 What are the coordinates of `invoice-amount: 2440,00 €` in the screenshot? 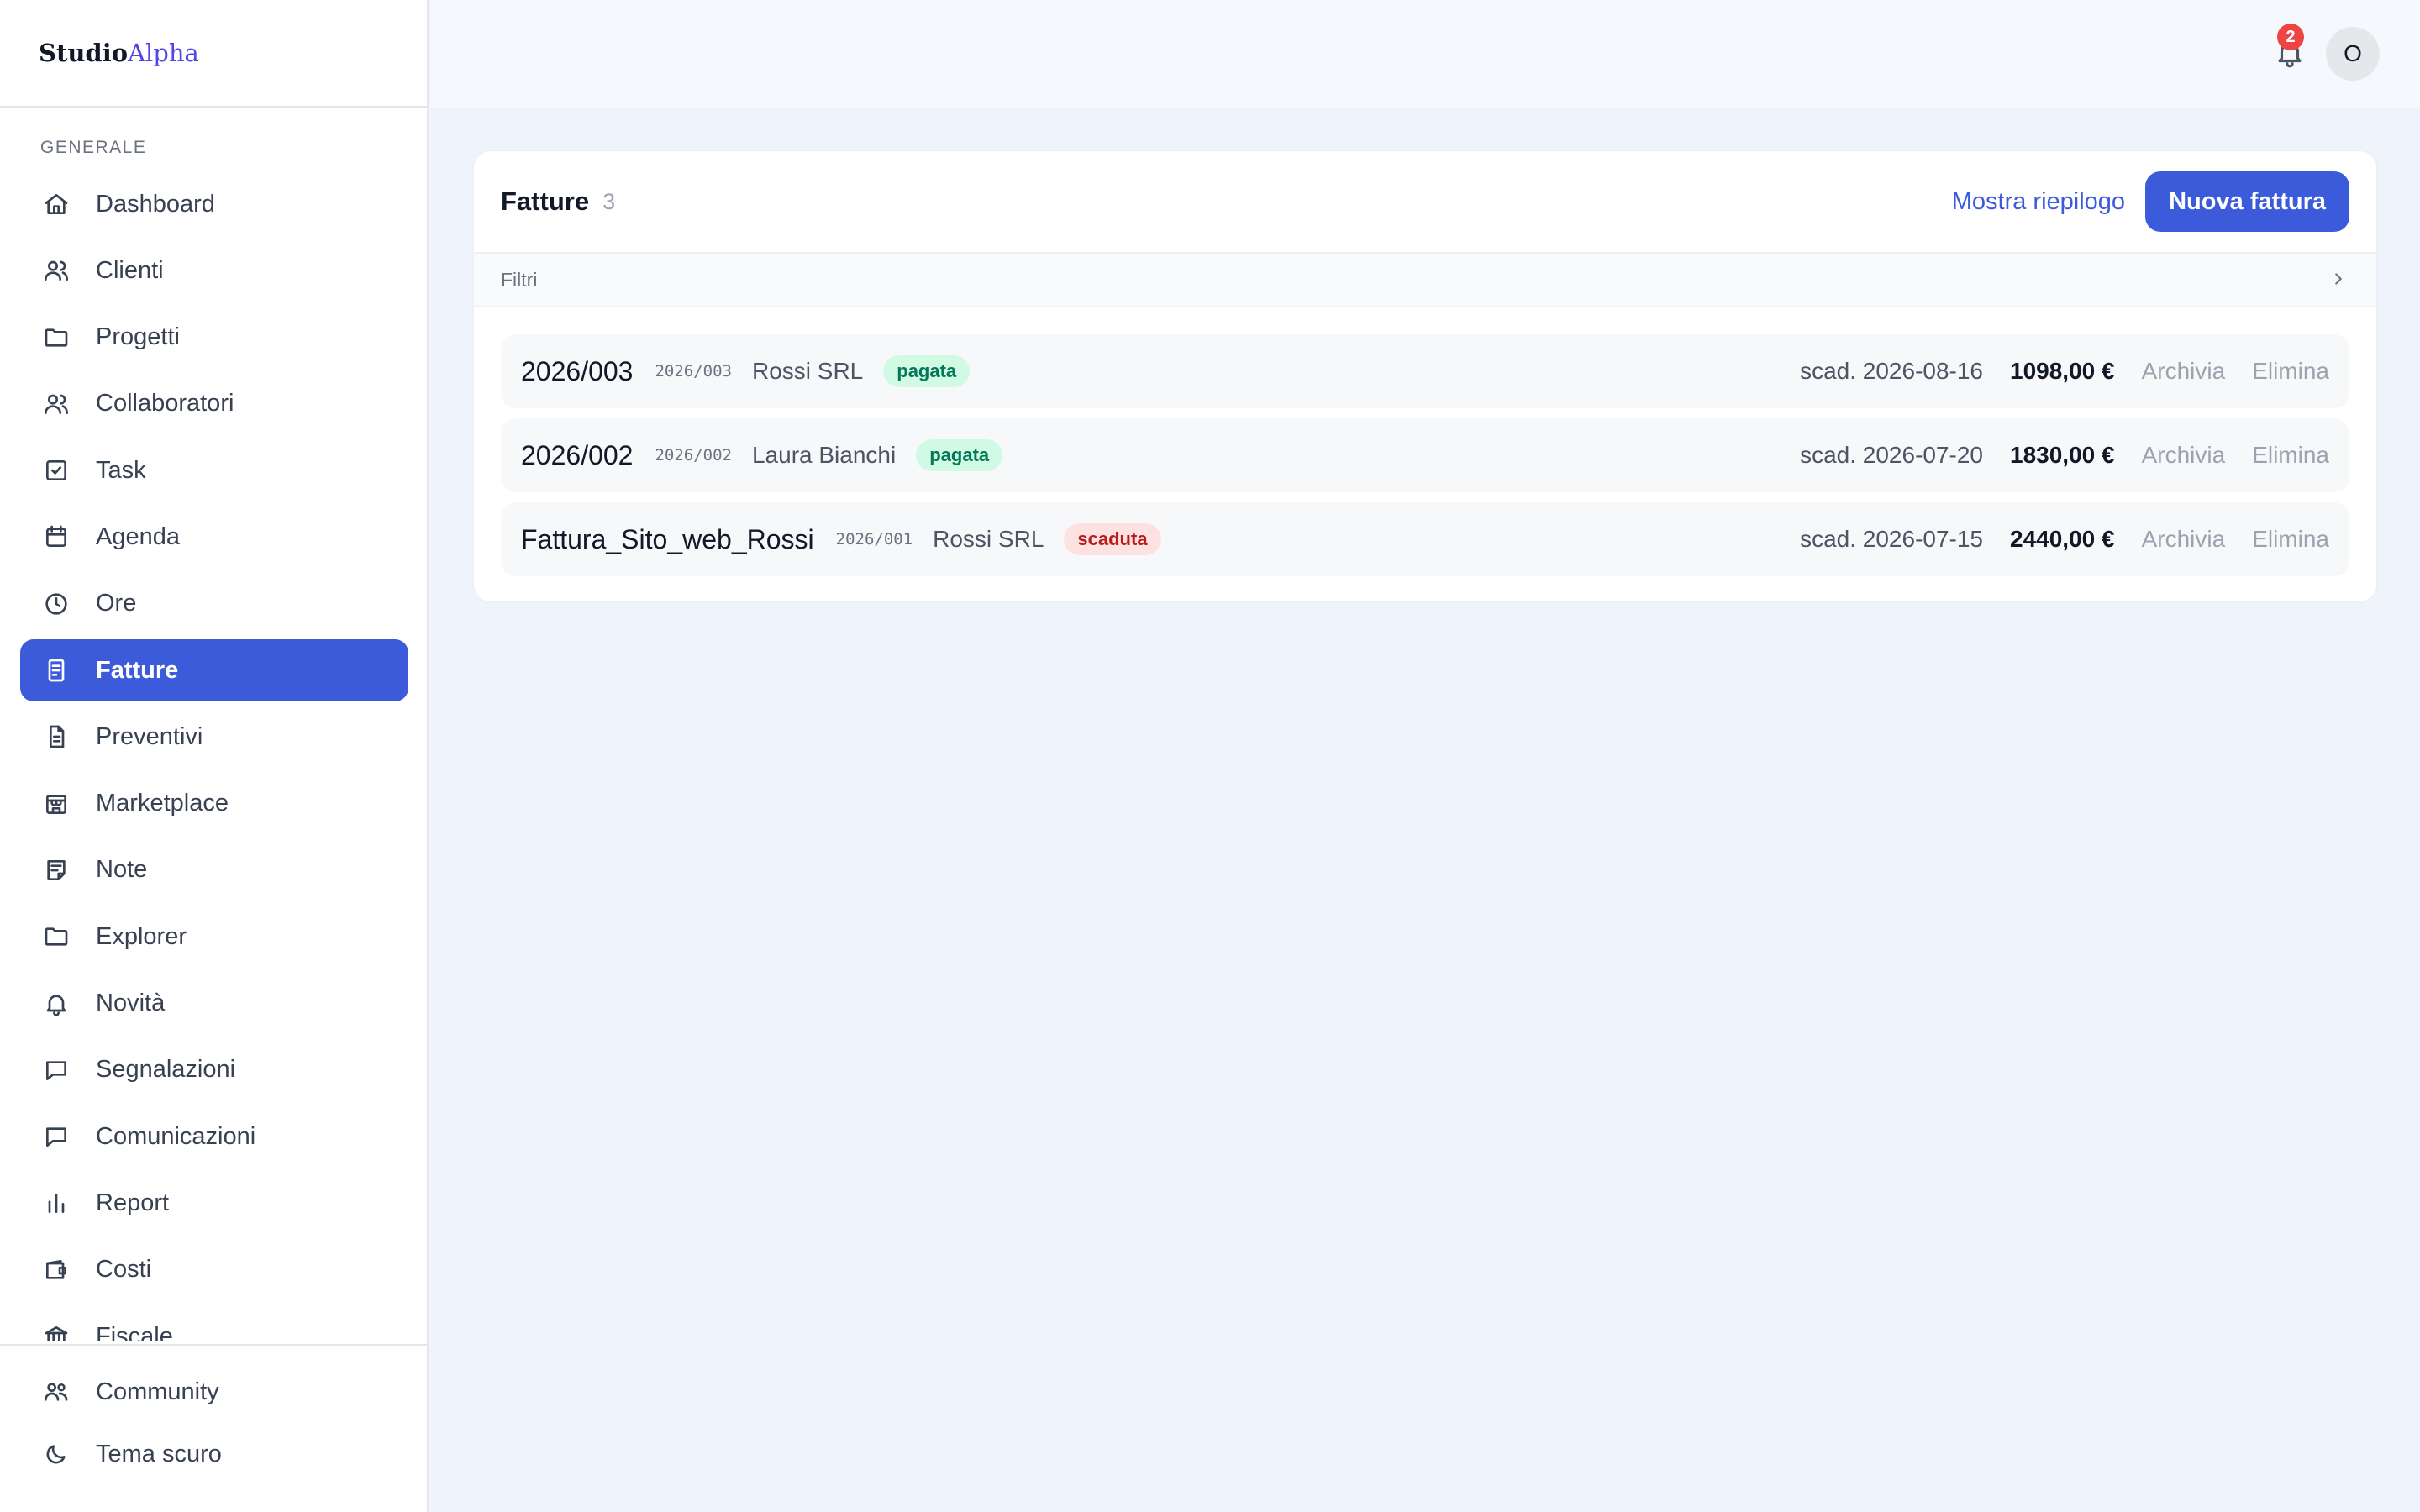 It's located at (2062, 539).